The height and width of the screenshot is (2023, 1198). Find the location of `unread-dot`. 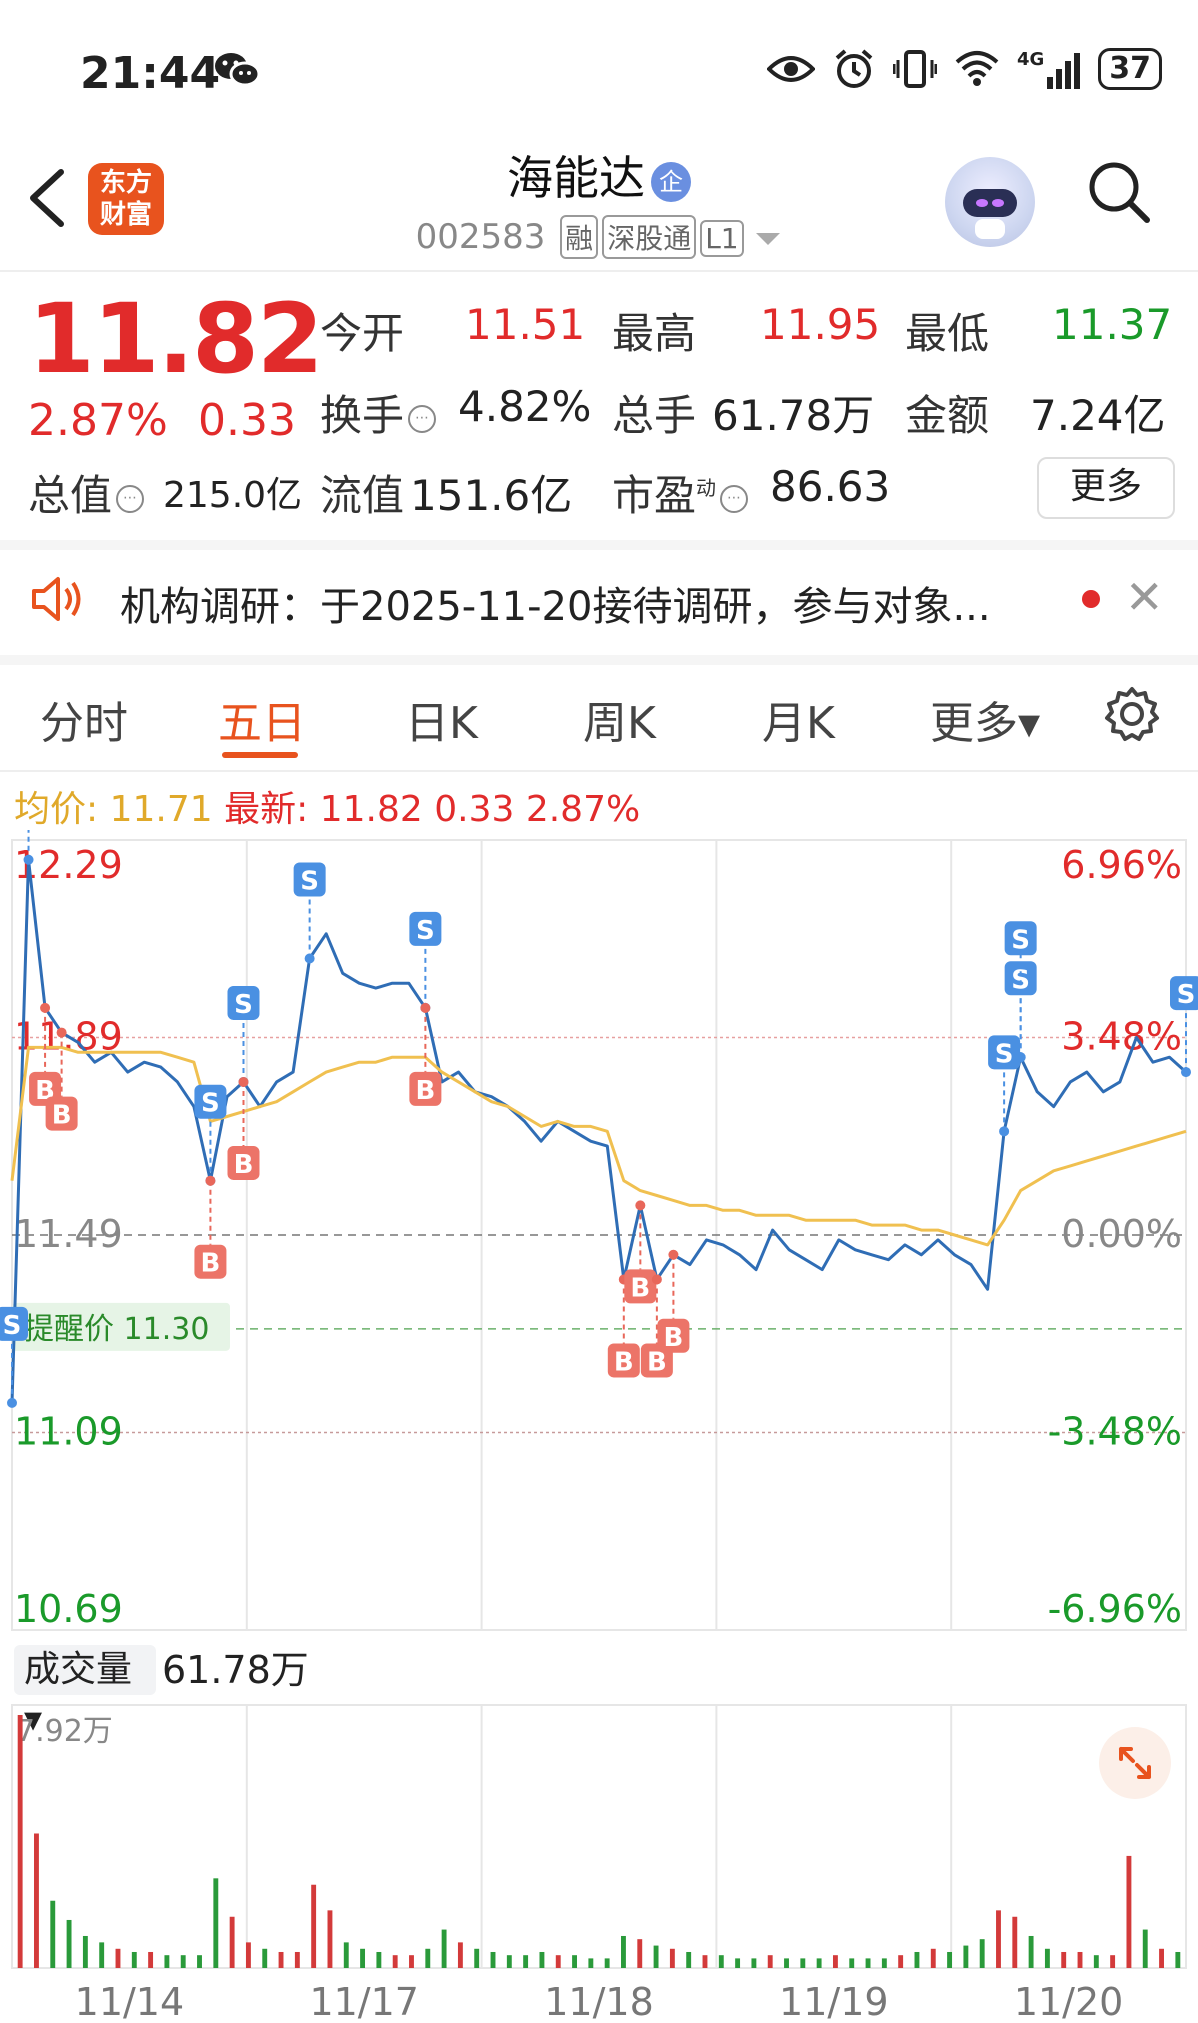

unread-dot is located at coordinates (1091, 599).